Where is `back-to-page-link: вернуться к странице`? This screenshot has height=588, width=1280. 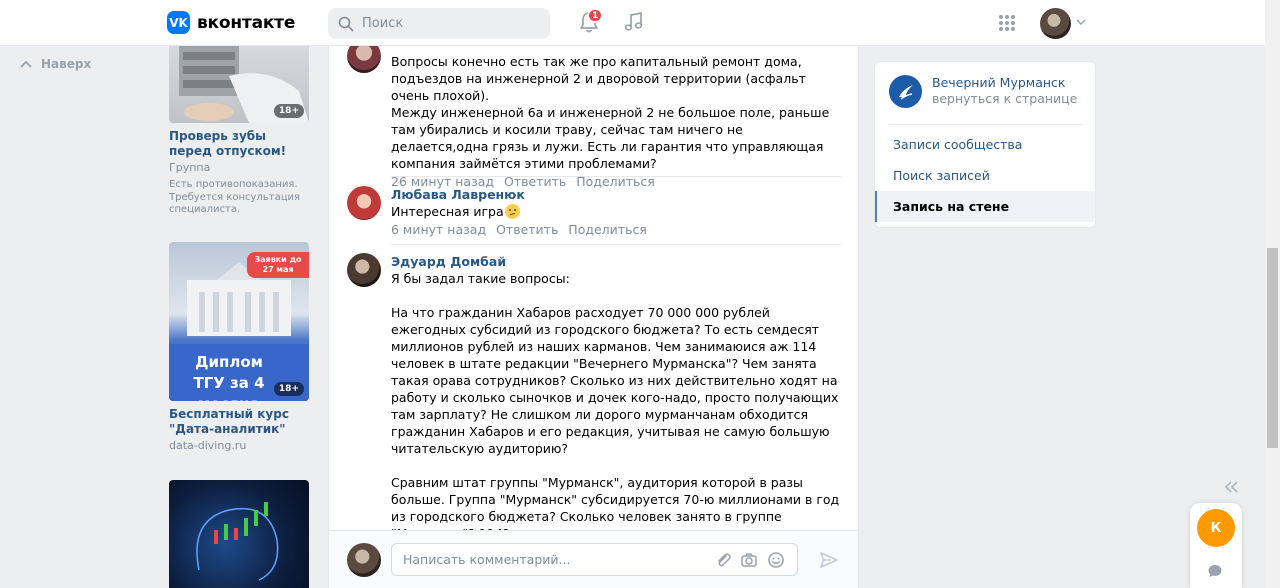 back-to-page-link: вернуться к странице is located at coordinates (1004, 99).